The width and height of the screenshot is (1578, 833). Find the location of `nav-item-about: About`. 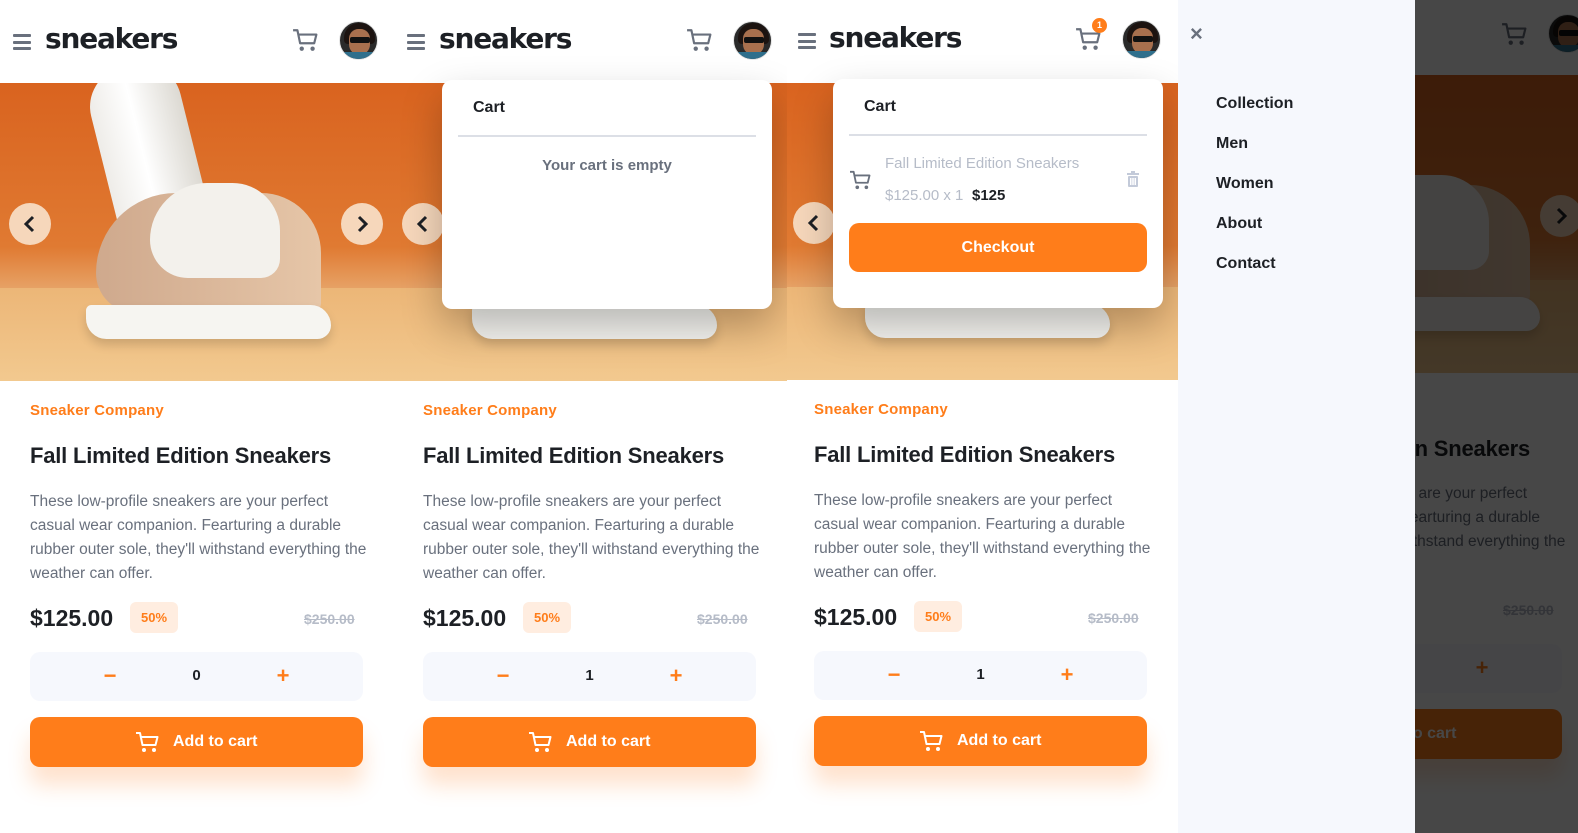

nav-item-about: About is located at coordinates (1239, 224).